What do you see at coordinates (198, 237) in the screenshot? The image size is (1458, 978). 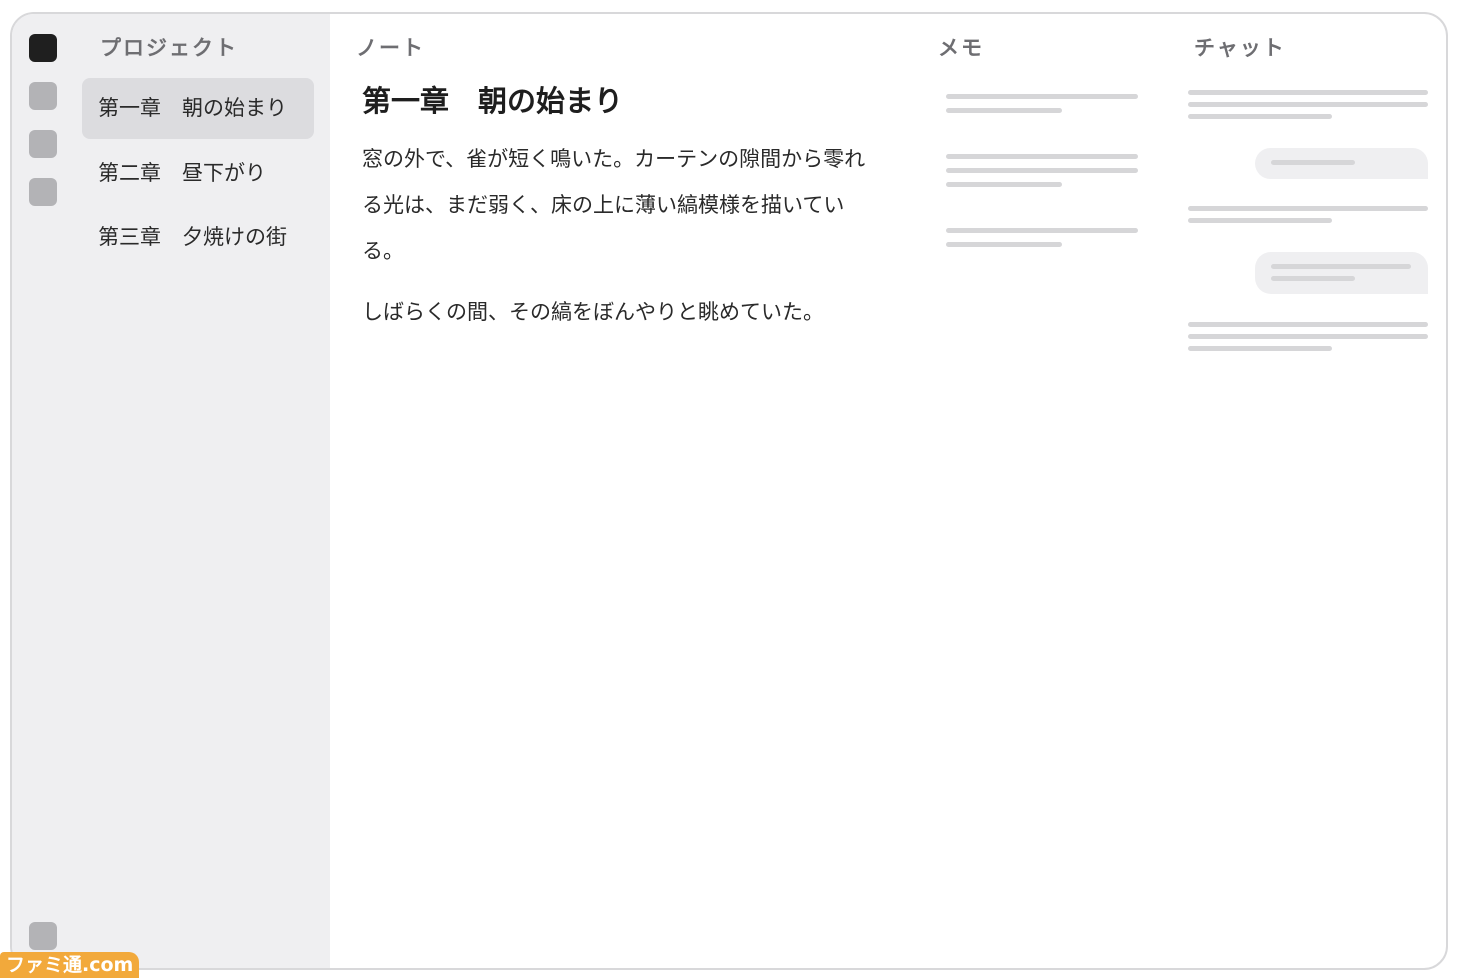 I see `chapter-item-3: 第三章 夕焼けの街` at bounding box center [198, 237].